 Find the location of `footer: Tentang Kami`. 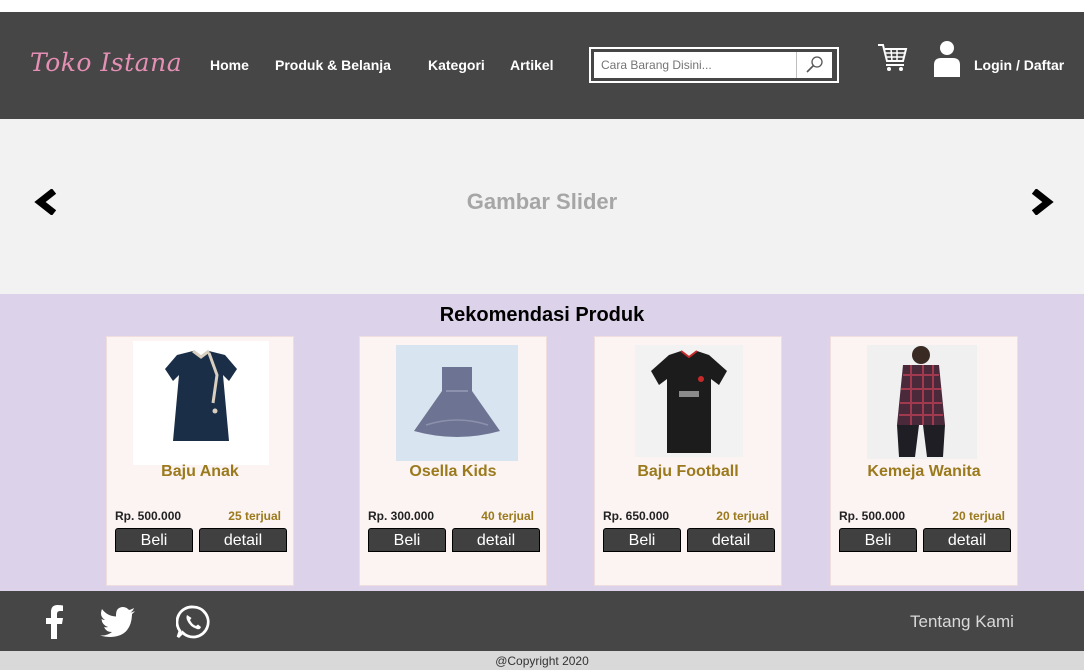

footer: Tentang Kami is located at coordinates (542, 621).